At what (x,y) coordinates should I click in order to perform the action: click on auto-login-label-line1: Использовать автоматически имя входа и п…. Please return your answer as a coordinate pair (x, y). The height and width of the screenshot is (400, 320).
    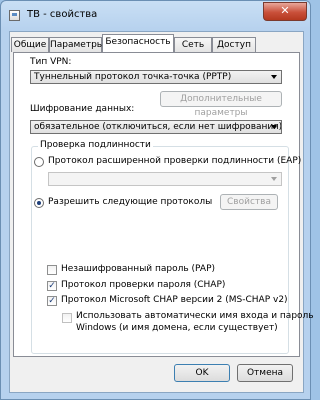
    Looking at the image, I should click on (195, 316).